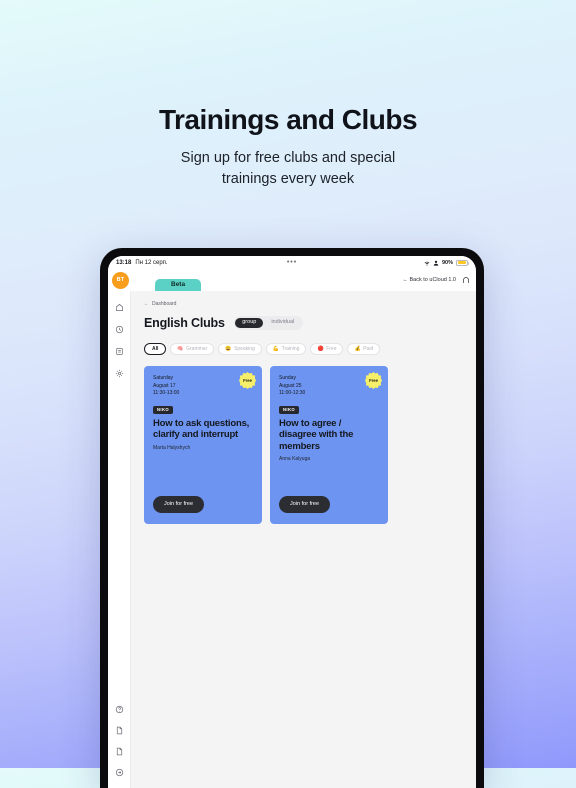 The image size is (576, 788). What do you see at coordinates (462, 262) in the screenshot?
I see `battery-icon` at bounding box center [462, 262].